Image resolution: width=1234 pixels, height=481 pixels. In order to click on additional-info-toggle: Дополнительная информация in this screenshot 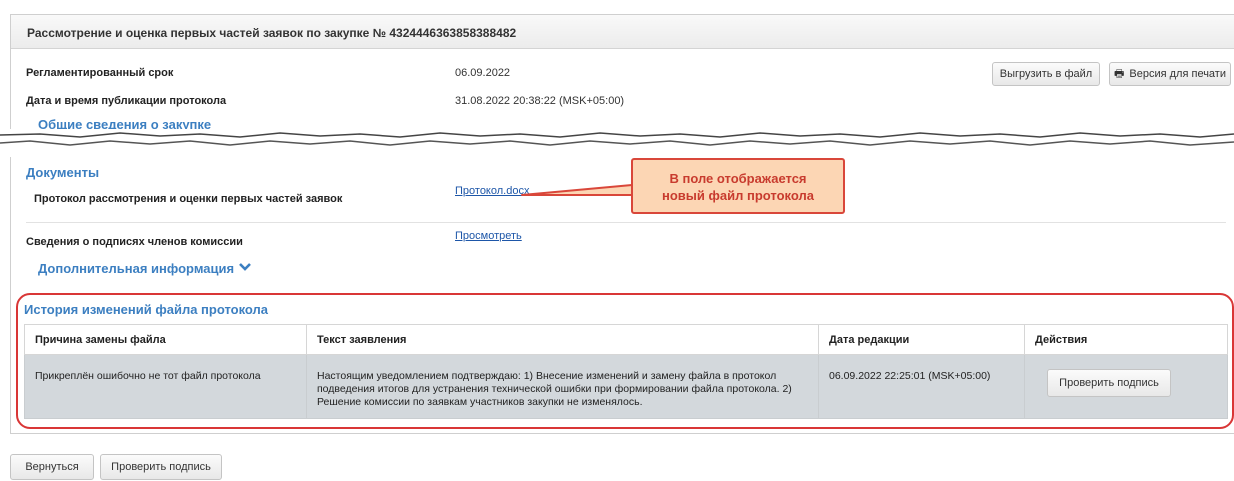, I will do `click(144, 268)`.